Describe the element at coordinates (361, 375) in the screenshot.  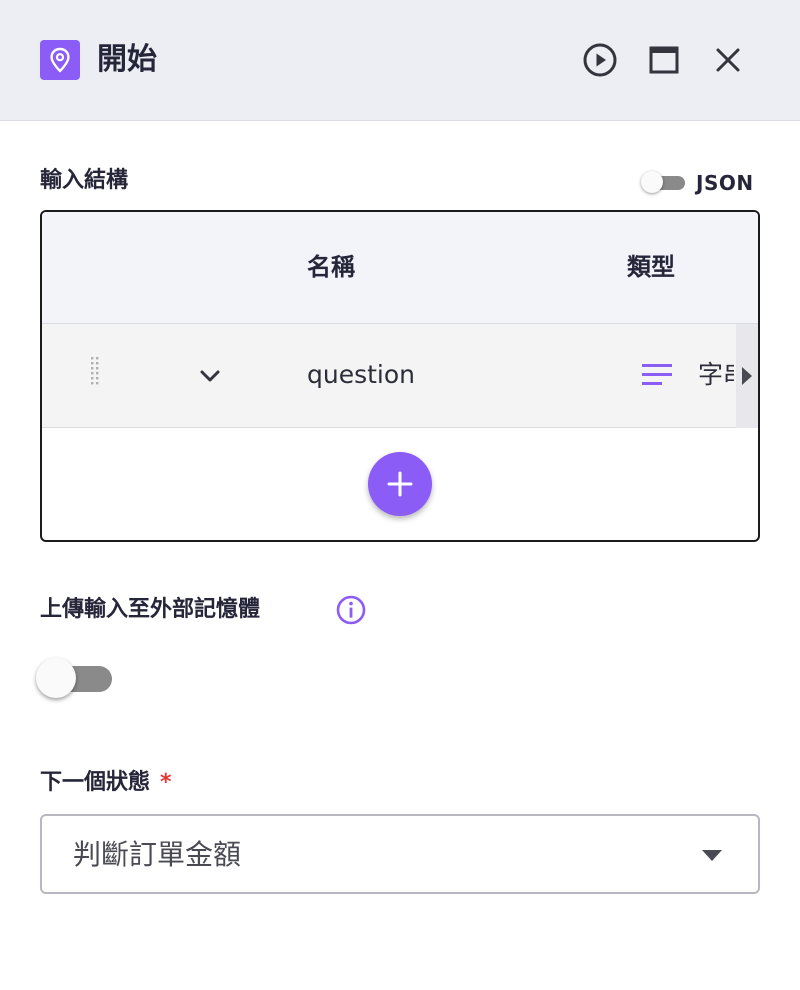
I see `field-name: question` at that location.